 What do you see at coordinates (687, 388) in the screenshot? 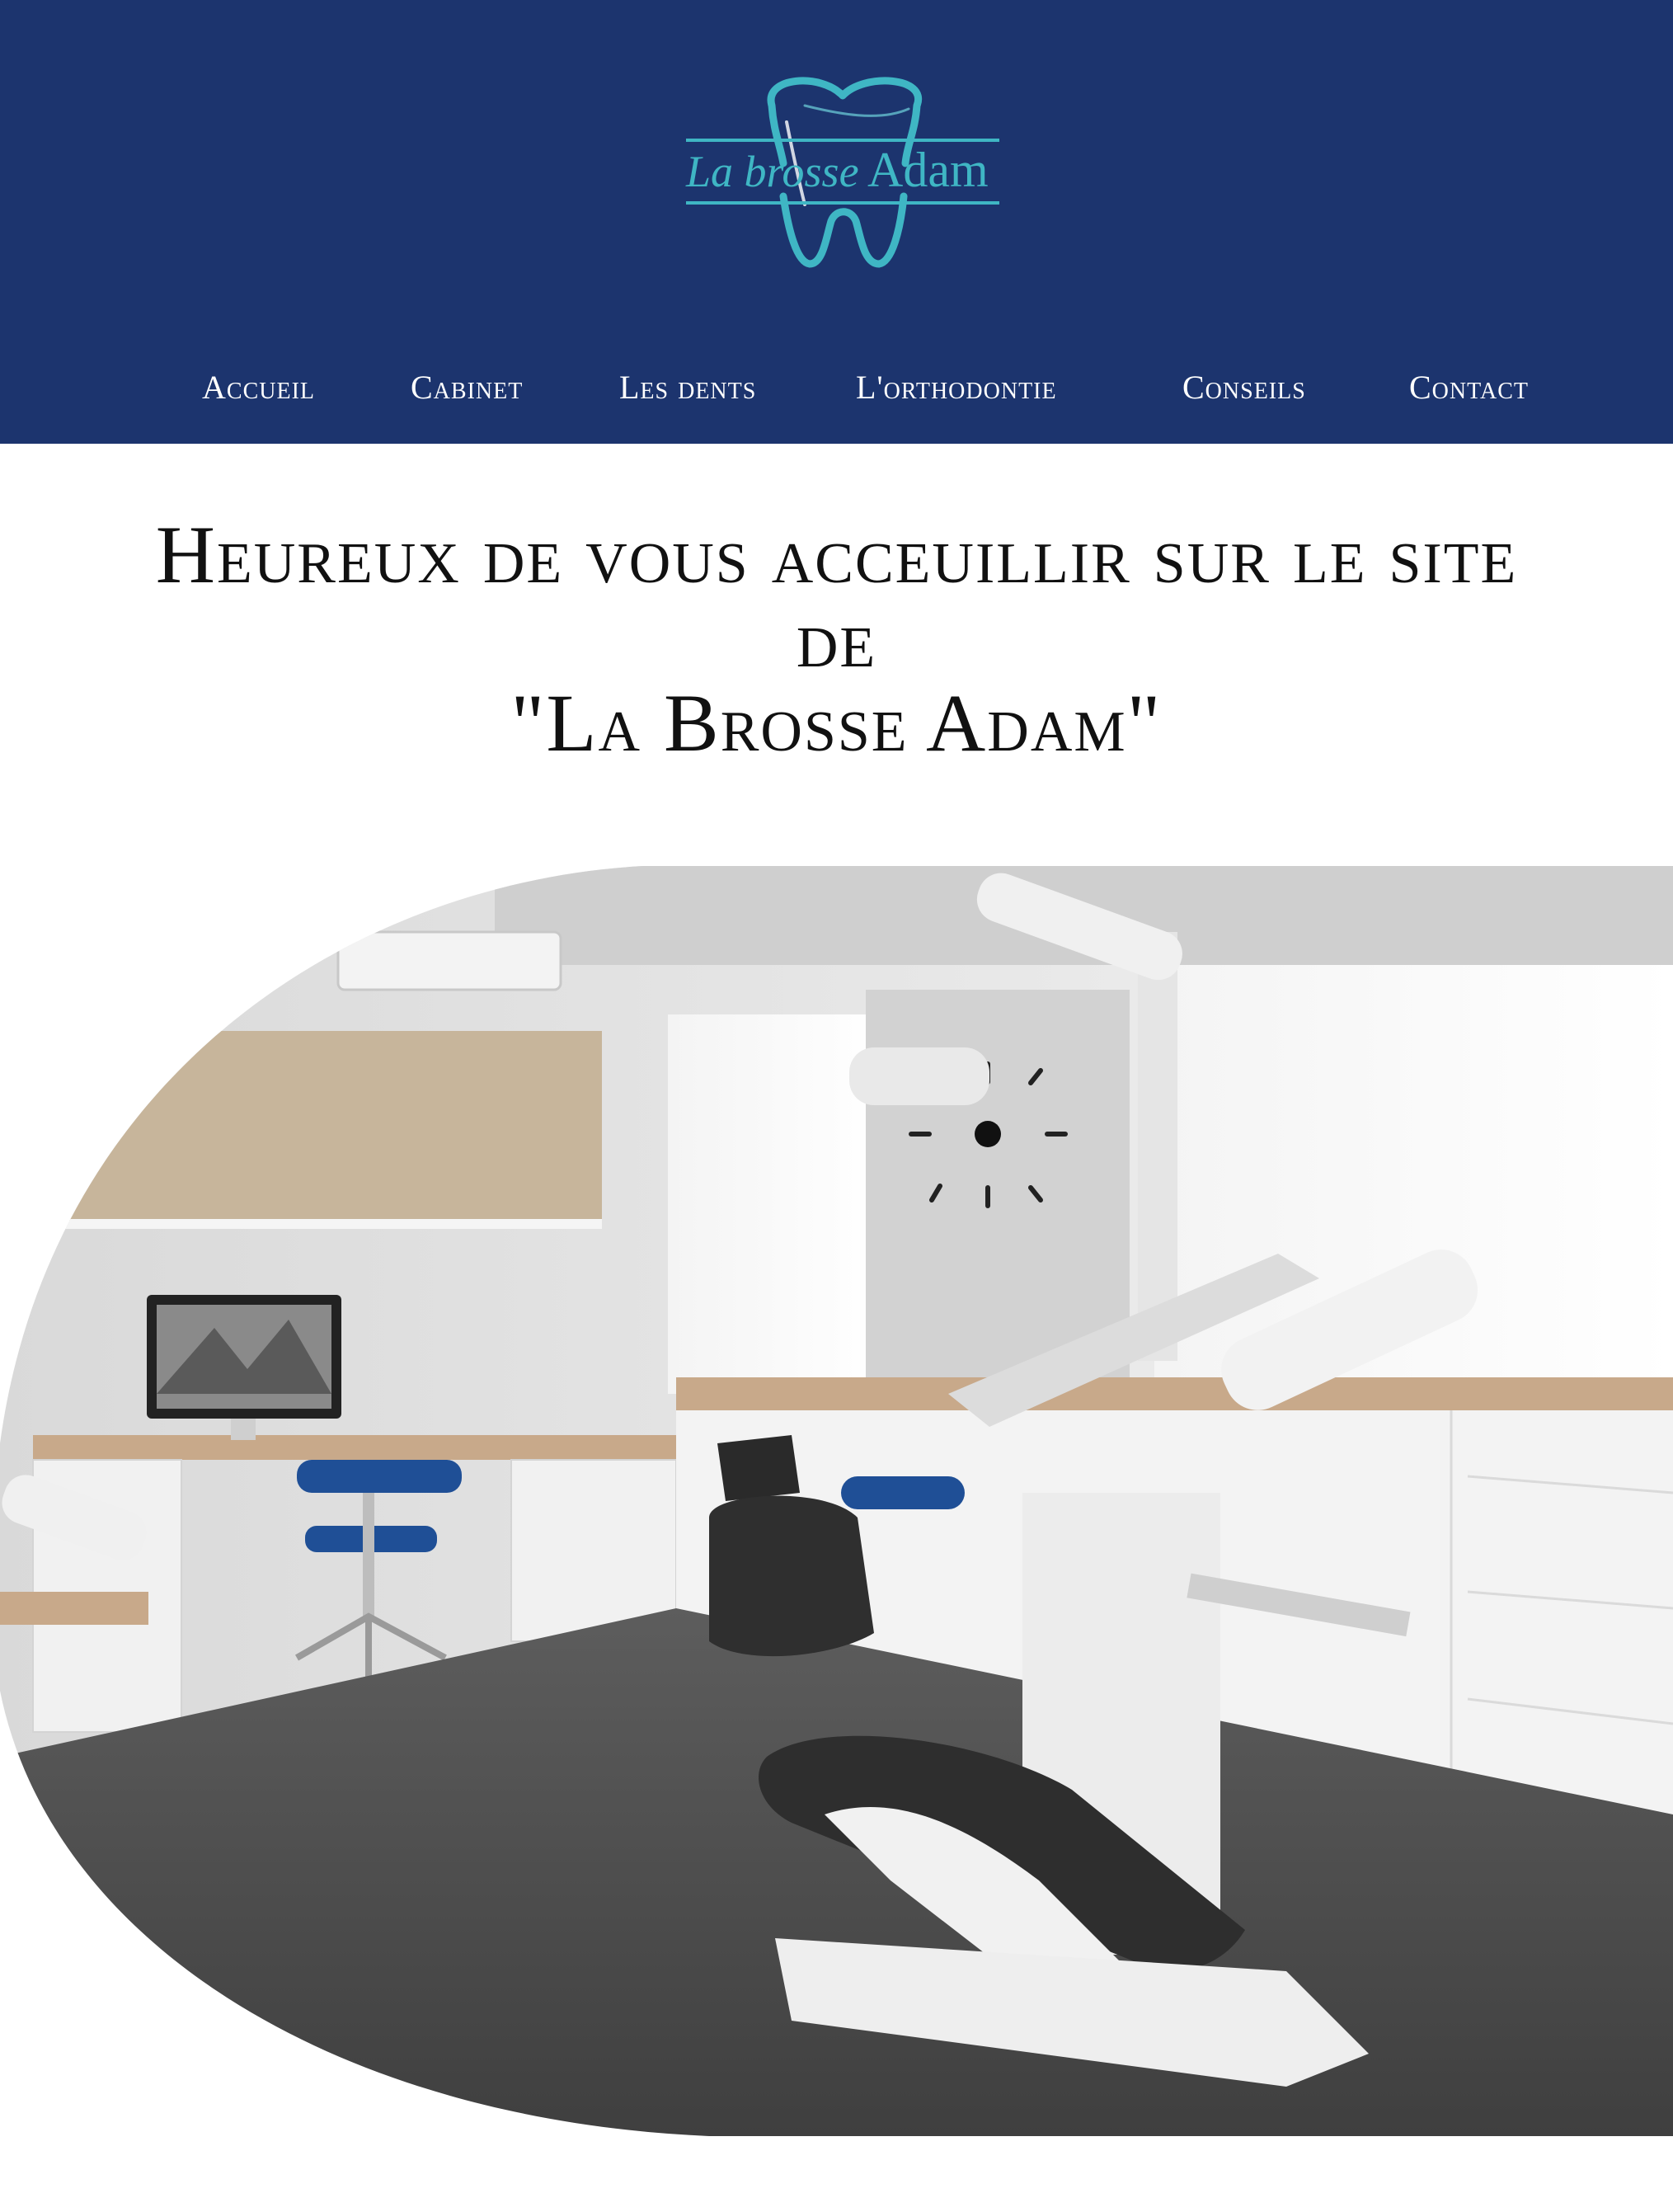
I see `nav-item-les-dents: Les dents` at bounding box center [687, 388].